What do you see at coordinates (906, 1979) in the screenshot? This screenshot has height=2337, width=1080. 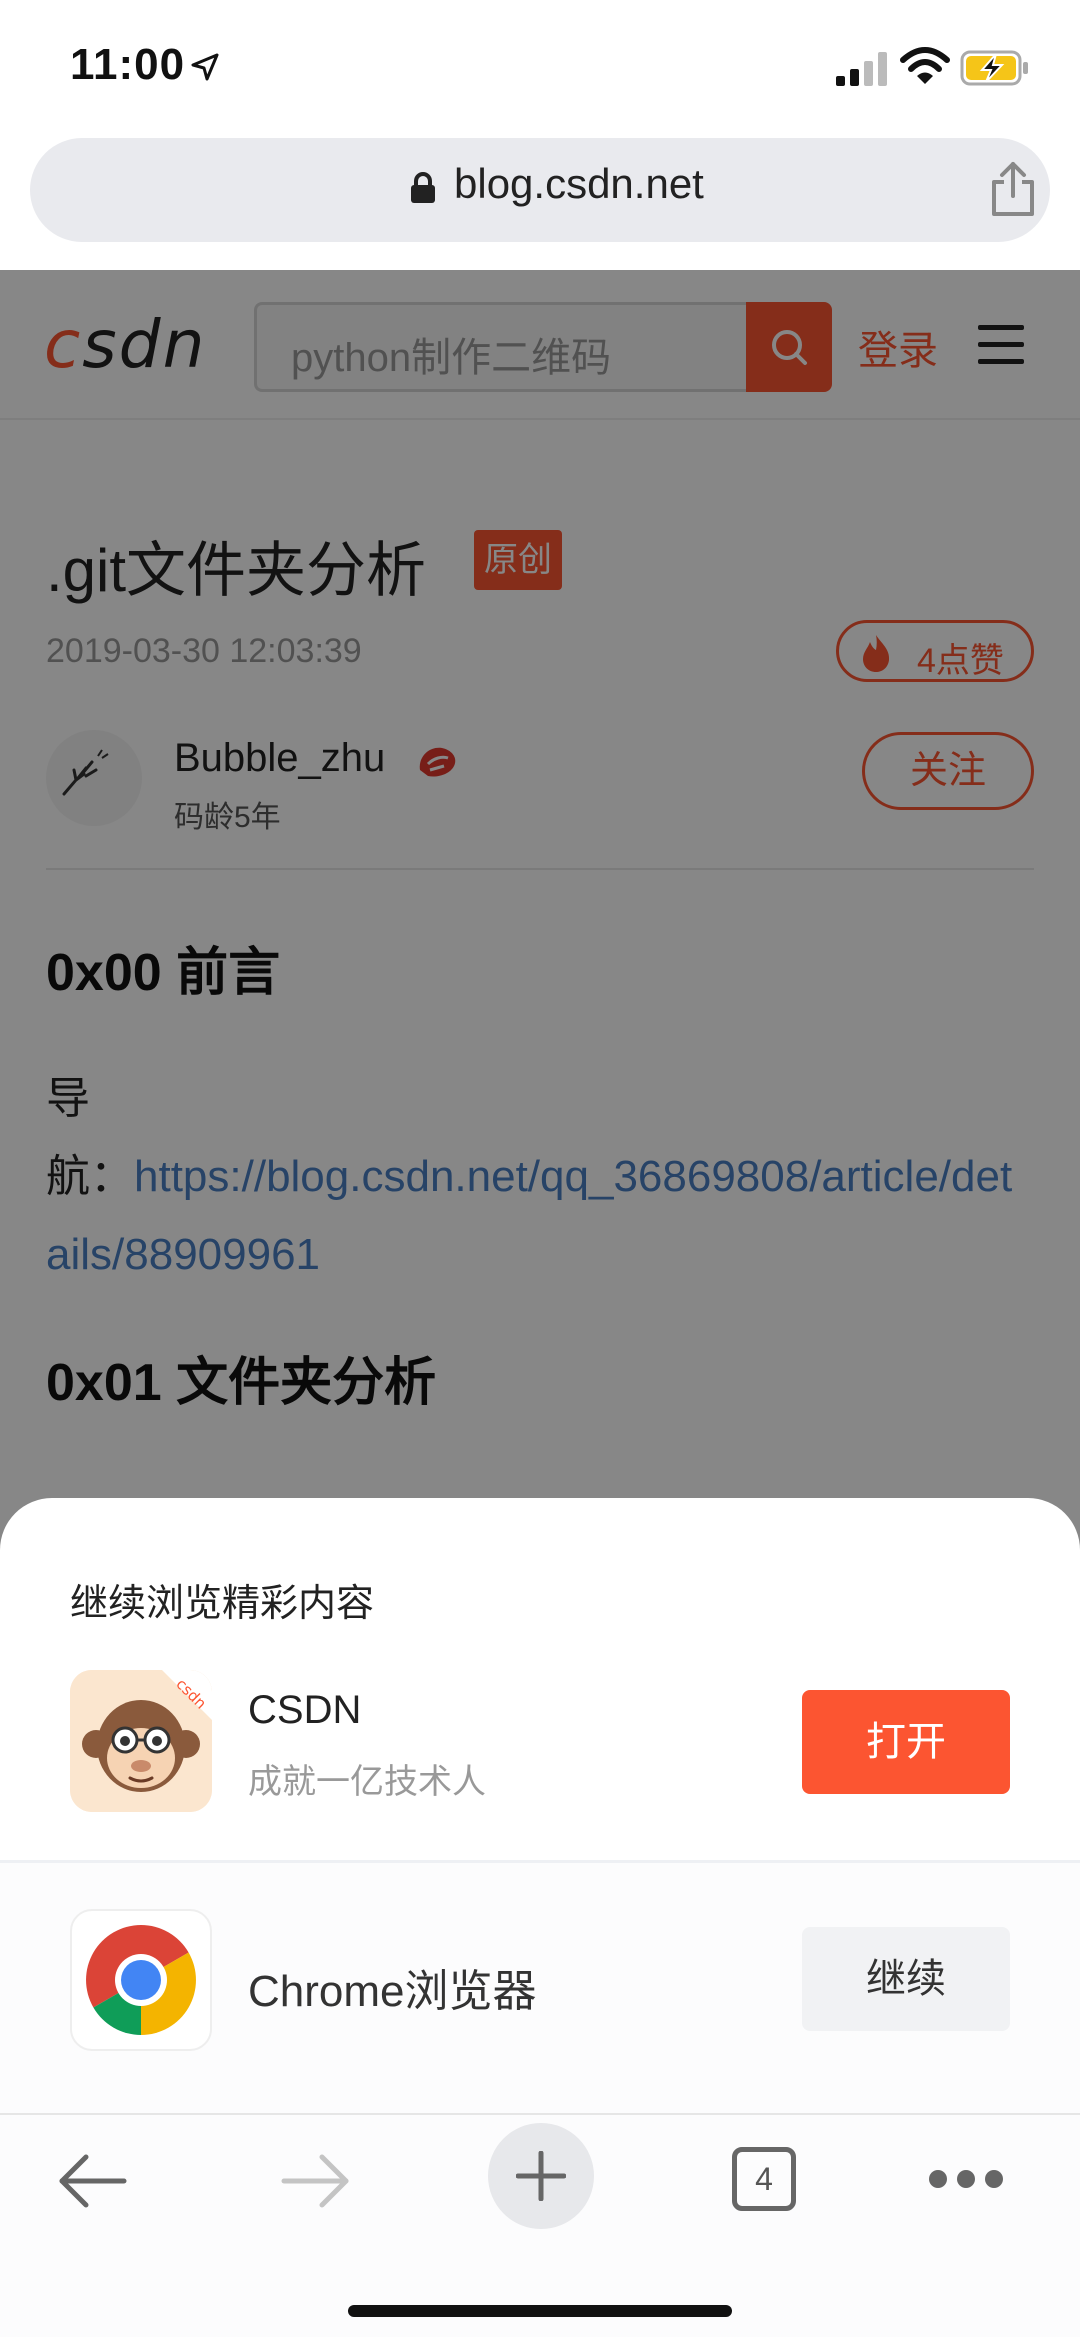 I see `continue-button: 继续` at bounding box center [906, 1979].